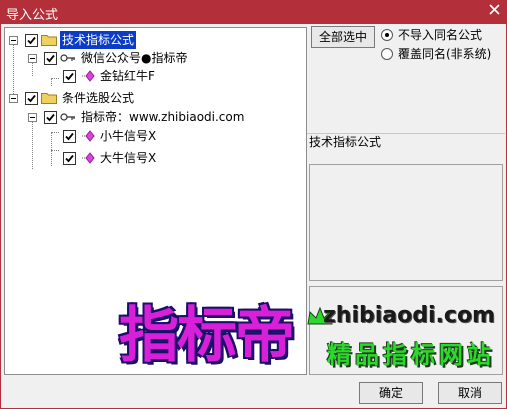 The image size is (507, 409). What do you see at coordinates (411, 355) in the screenshot?
I see `watermark-slogan: 精品指标网站` at bounding box center [411, 355].